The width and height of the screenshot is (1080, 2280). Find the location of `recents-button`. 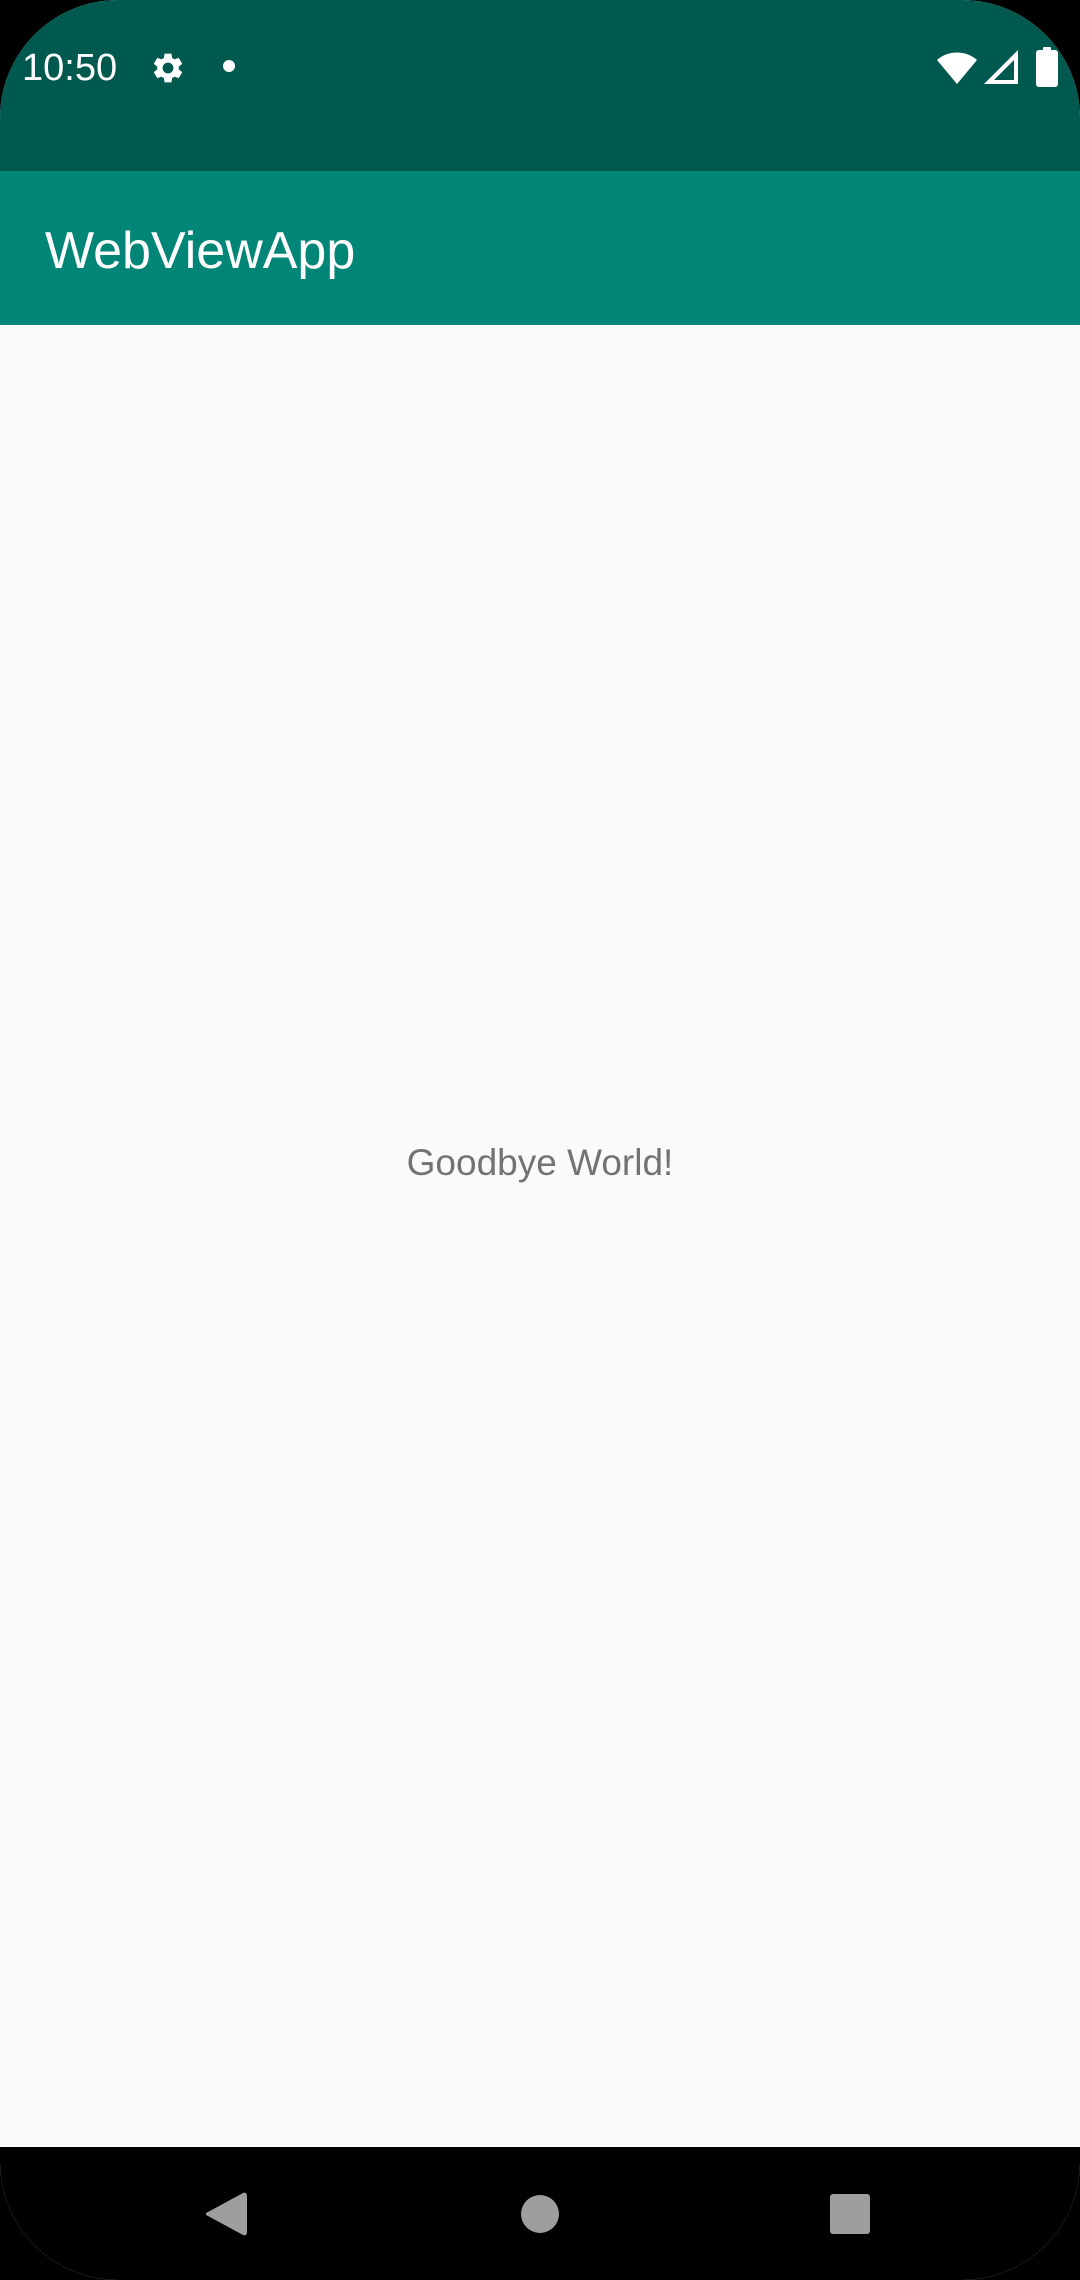

recents-button is located at coordinates (850, 2214).